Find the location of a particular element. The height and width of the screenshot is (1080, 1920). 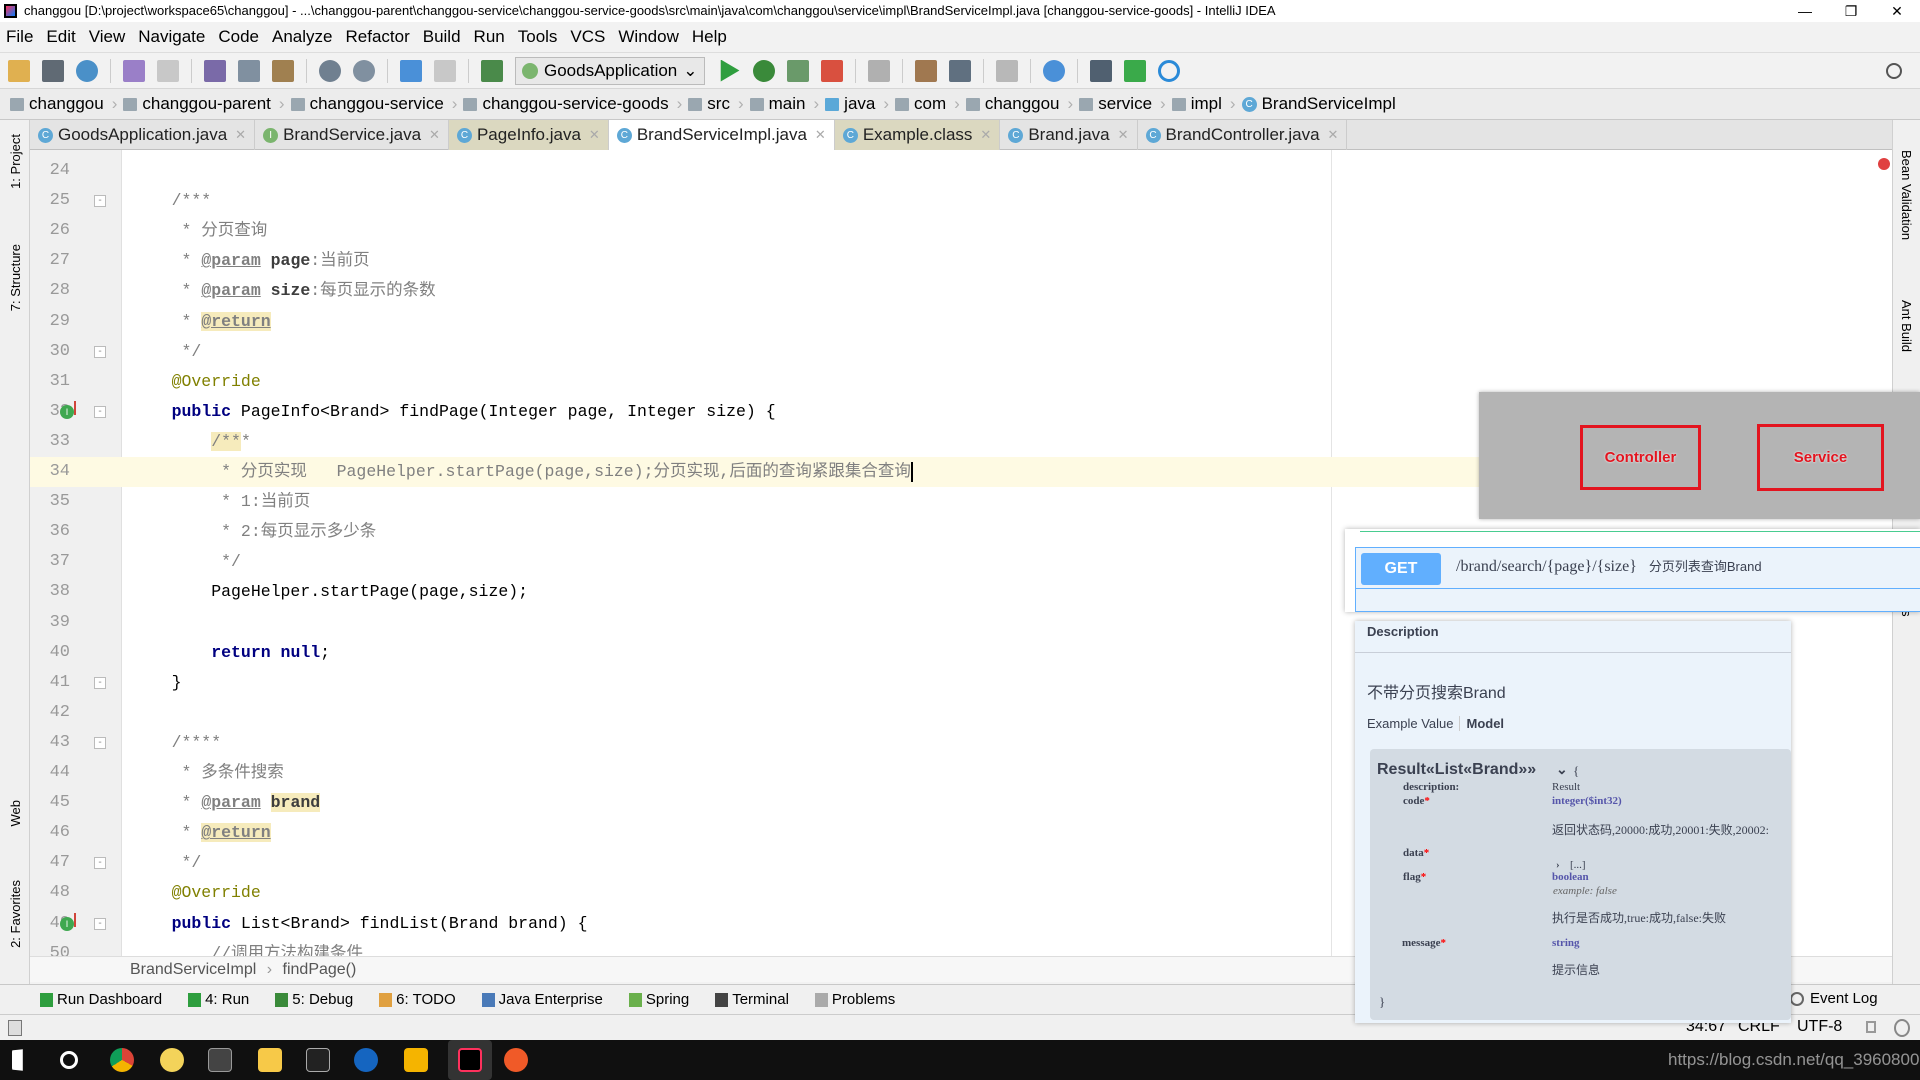

terminal-icon is located at coordinates (318, 1060).